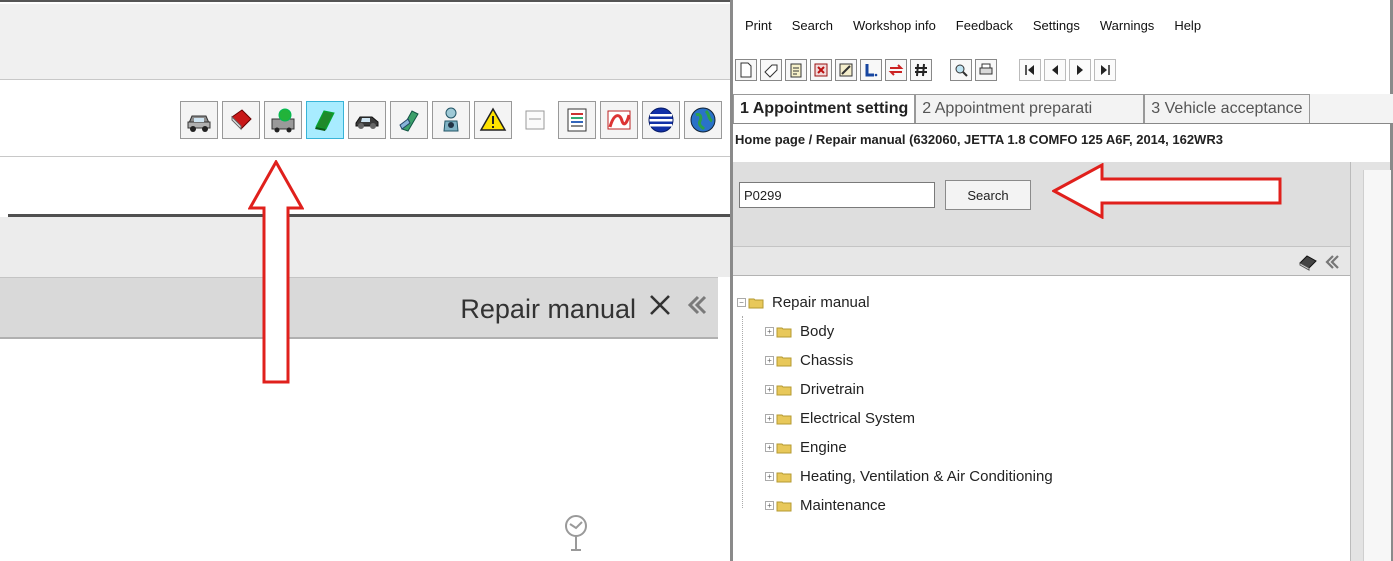 The image size is (1393, 561). I want to click on annotation-left-arrow, so click(1167, 191).